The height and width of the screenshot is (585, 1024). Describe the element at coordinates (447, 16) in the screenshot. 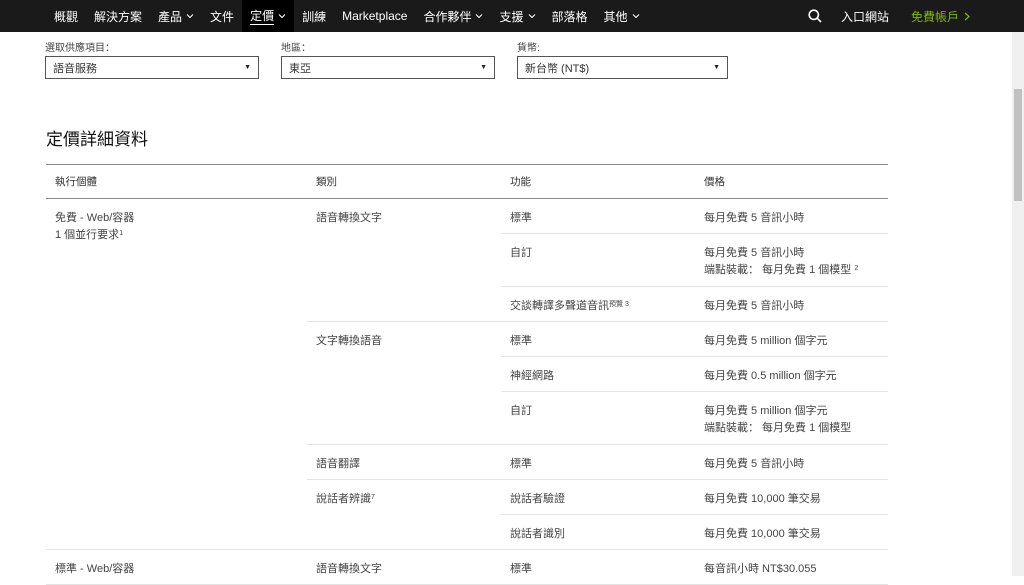

I see `nav-item-label: 合作夥伴` at that location.